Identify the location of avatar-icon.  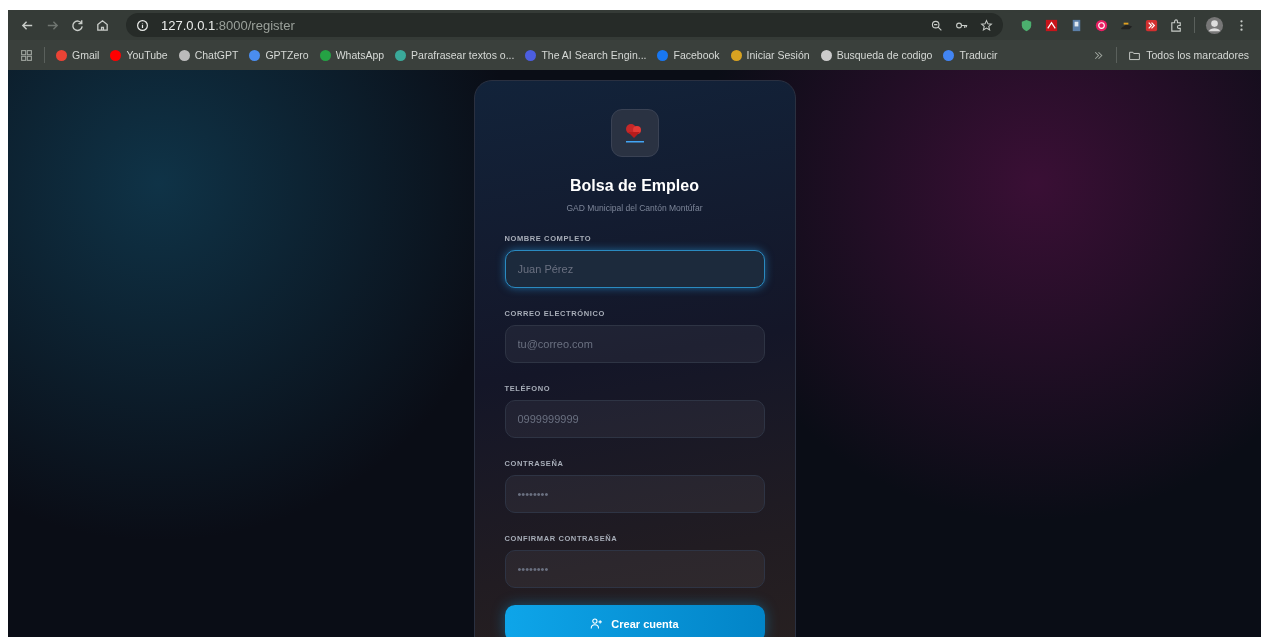
(1214, 25).